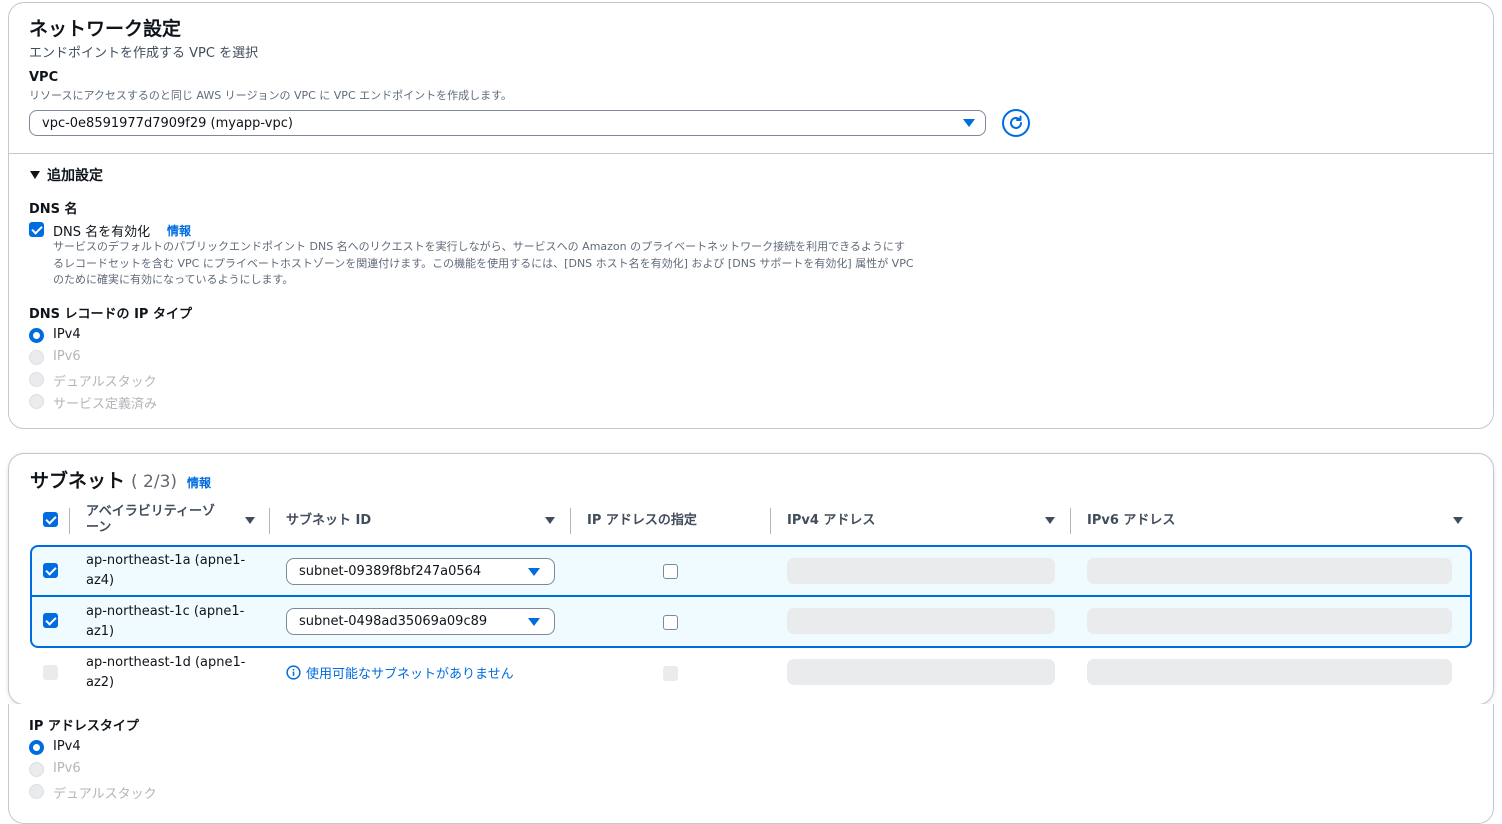  I want to click on subnet-select-value: subnet-09389f8bf247a0564, so click(390, 571).